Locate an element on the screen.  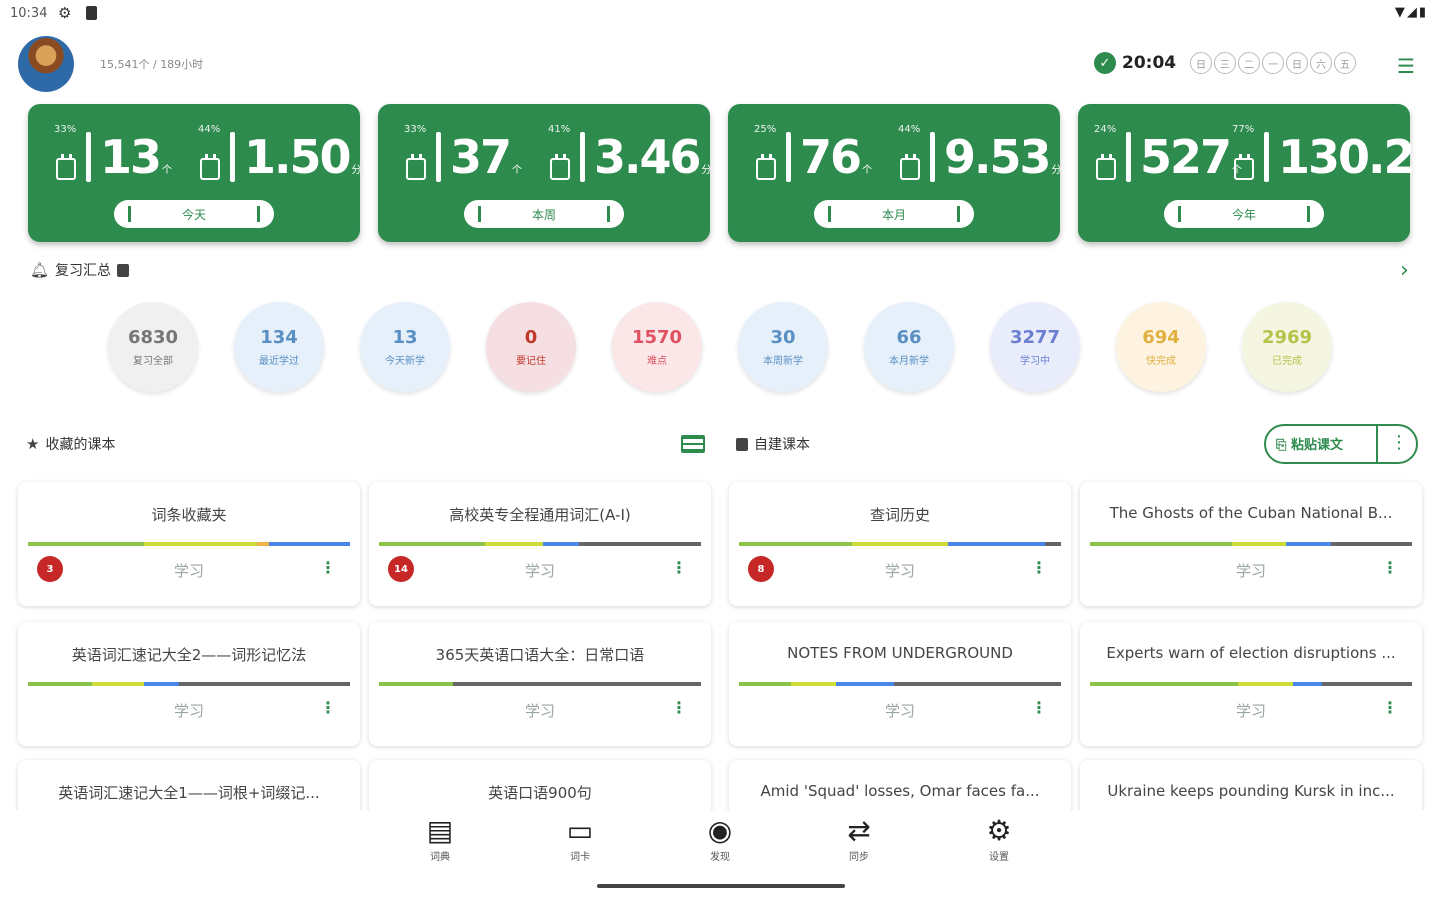
review-summary-title: 🔔︎ 复习汇总 is located at coordinates (80, 270).